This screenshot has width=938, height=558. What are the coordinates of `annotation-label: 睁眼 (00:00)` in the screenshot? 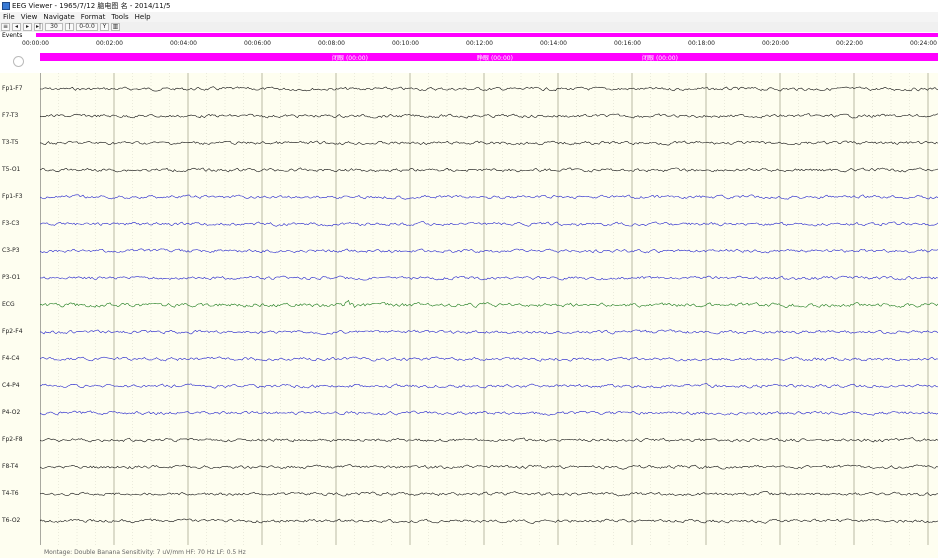 It's located at (495, 58).